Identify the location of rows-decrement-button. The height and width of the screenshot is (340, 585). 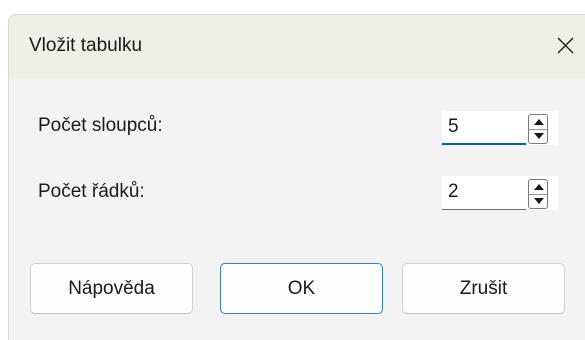
(538, 201).